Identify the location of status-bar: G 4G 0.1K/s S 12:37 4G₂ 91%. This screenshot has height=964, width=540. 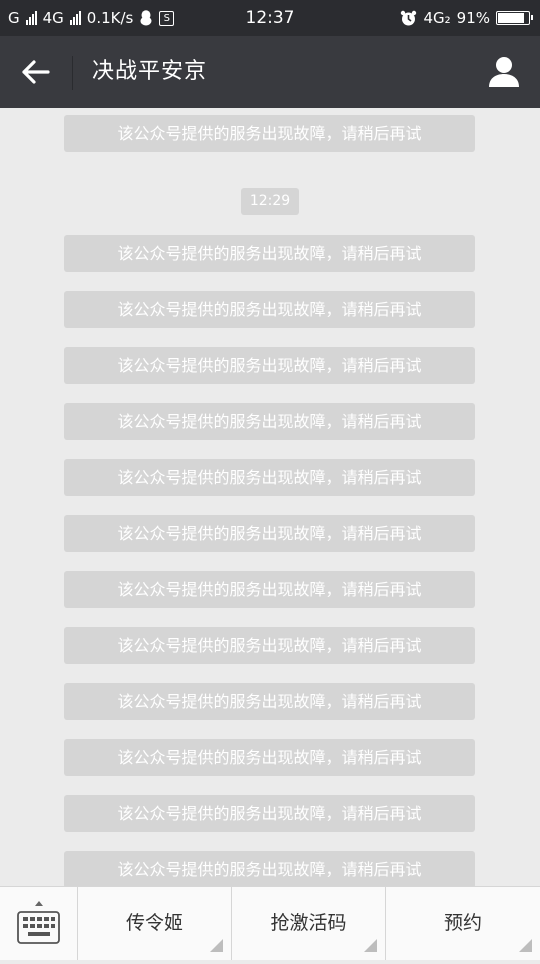
(270, 18).